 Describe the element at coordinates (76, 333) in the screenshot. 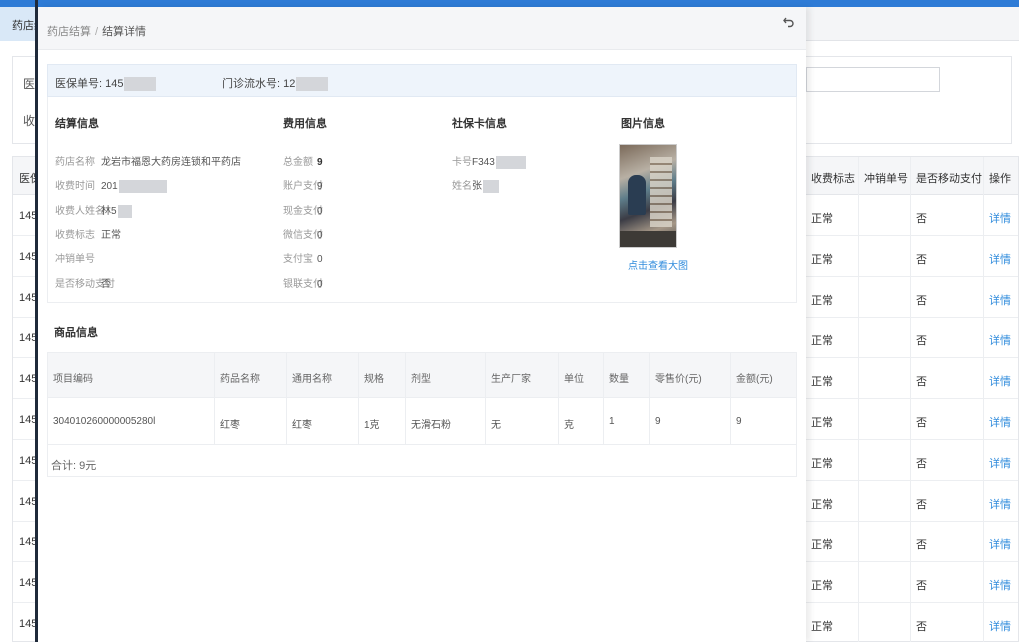

I see `goods-info-title: 商品信息` at that location.